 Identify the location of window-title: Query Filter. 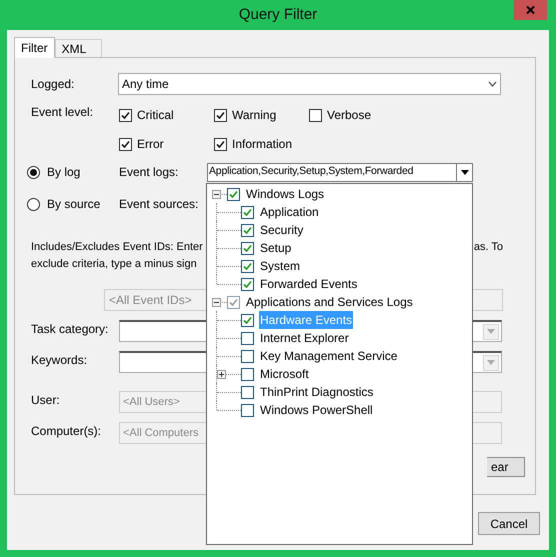
(278, 14).